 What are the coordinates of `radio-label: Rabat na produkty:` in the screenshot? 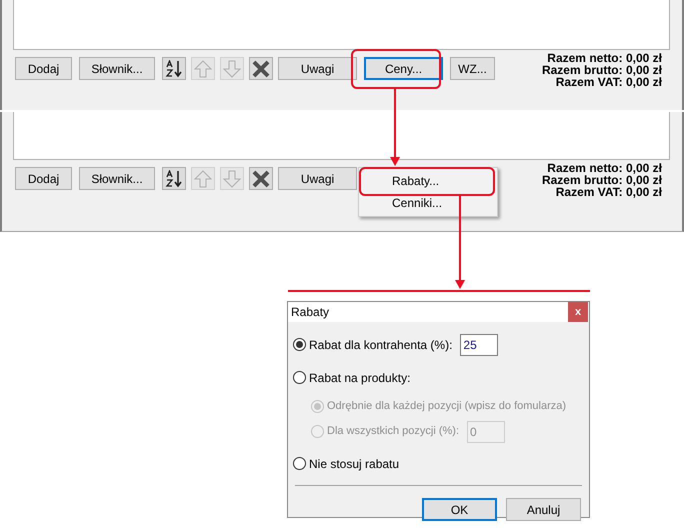 It's located at (359, 378).